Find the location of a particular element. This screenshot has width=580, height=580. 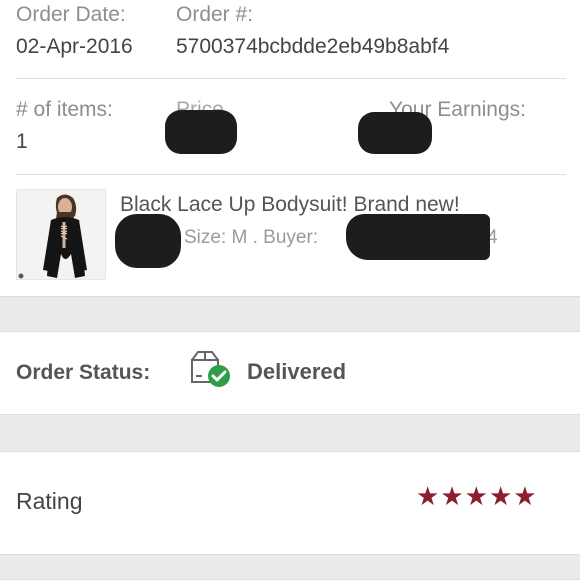

rating-stars: ★★★★★ is located at coordinates (477, 496).